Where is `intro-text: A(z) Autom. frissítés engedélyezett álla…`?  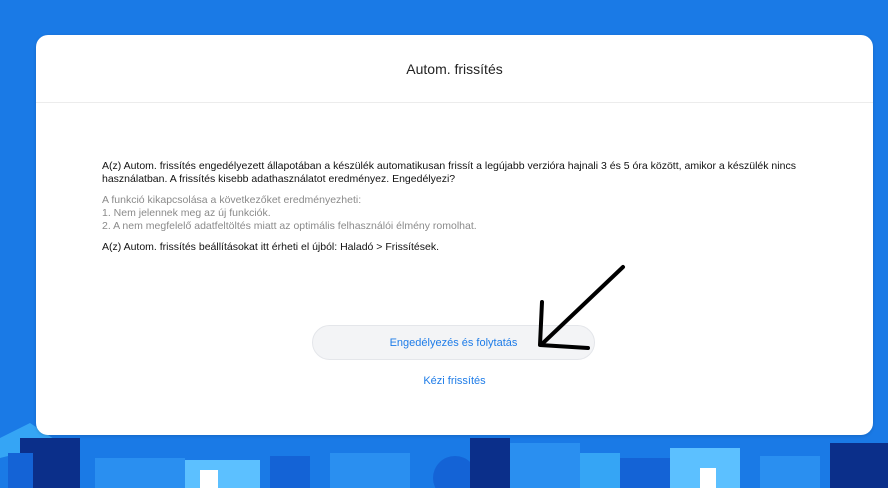
intro-text: A(z) Autom. frissítés engedélyezett álla… is located at coordinates (449, 172).